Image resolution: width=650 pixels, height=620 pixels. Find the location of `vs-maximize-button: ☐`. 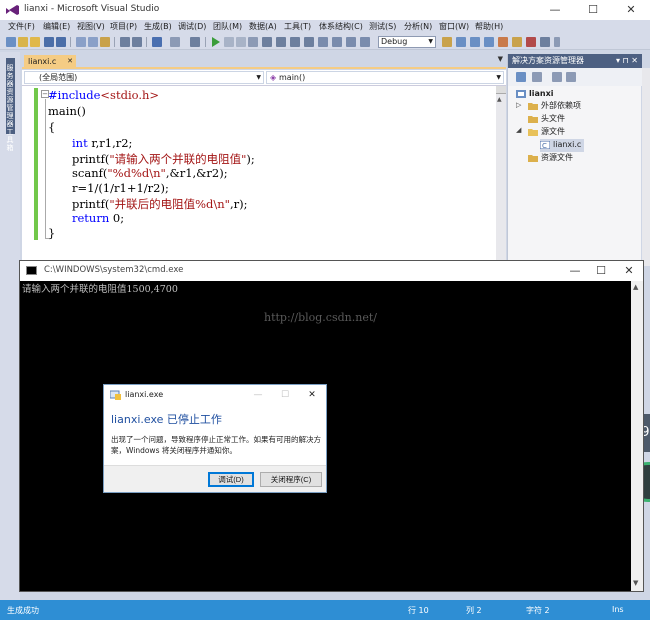

vs-maximize-button: ☐ is located at coordinates (593, 10).